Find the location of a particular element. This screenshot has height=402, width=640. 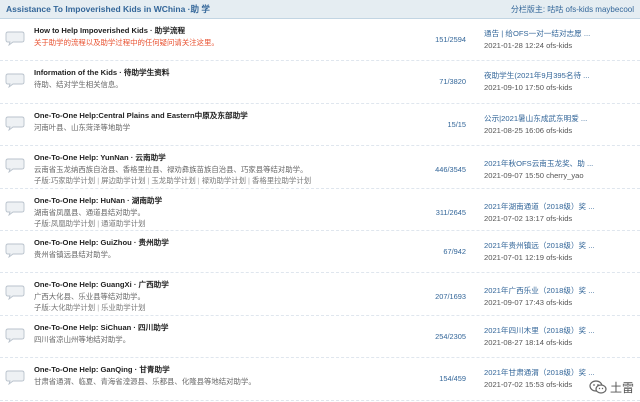

watermark: 土雷 is located at coordinates (611, 387).